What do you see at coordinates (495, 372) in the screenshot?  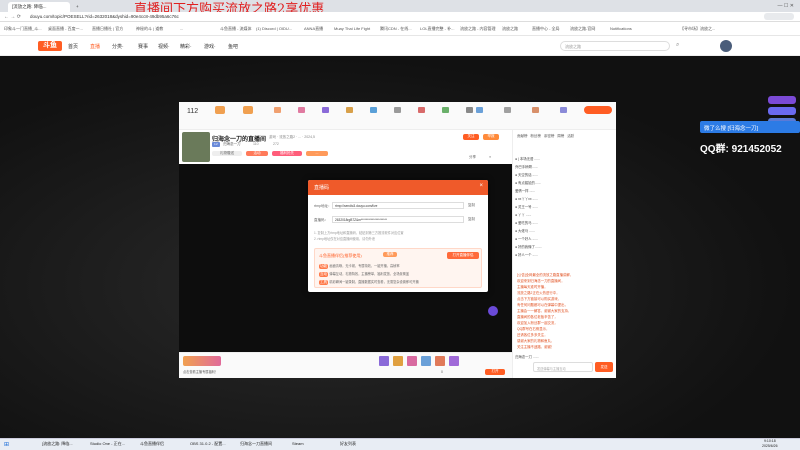 I see `send-gift-button: 打开` at bounding box center [495, 372].